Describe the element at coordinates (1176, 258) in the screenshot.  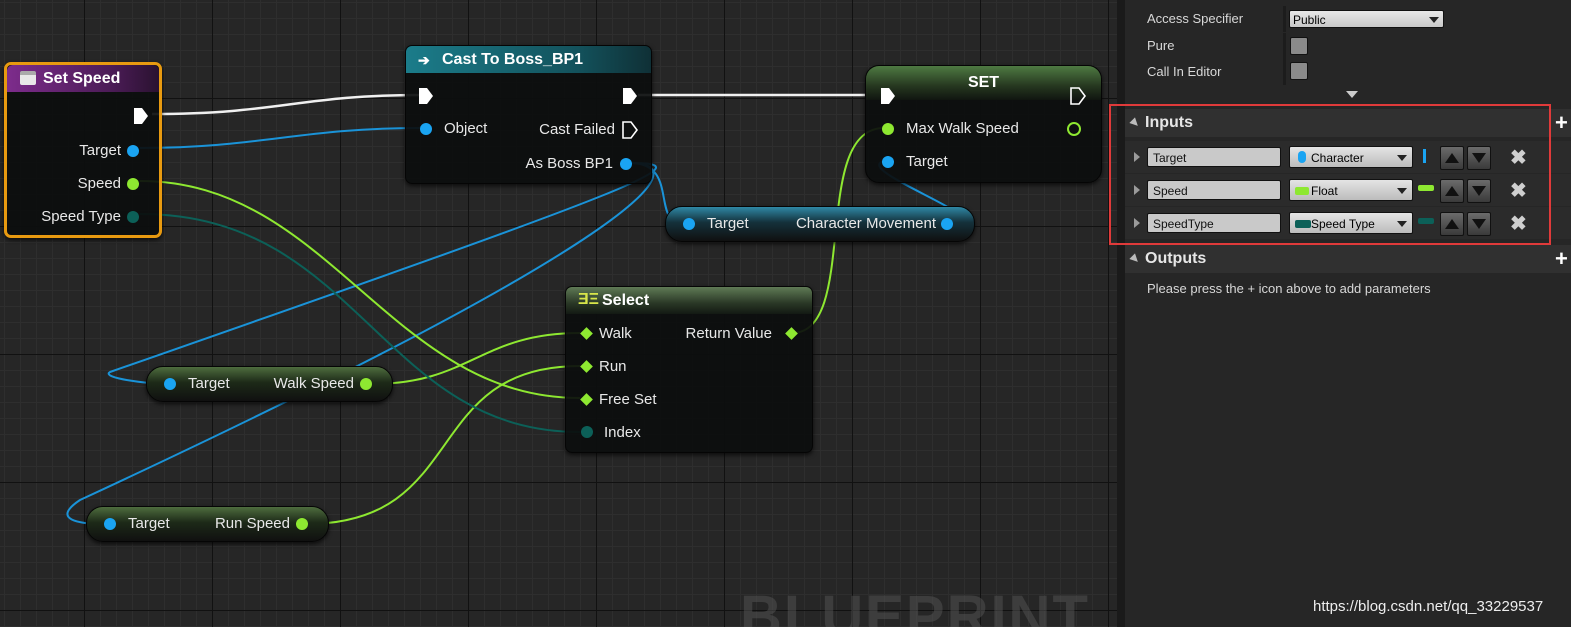
I see `outputs-title: Outputs` at that location.